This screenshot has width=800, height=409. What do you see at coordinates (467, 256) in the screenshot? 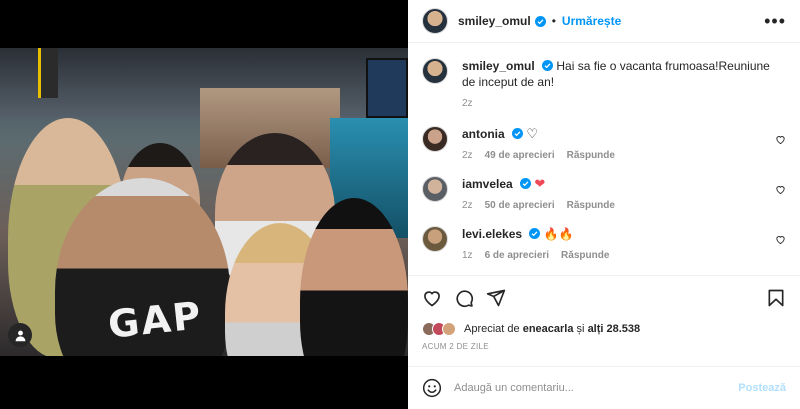
I see `comment-age: 1z` at bounding box center [467, 256].